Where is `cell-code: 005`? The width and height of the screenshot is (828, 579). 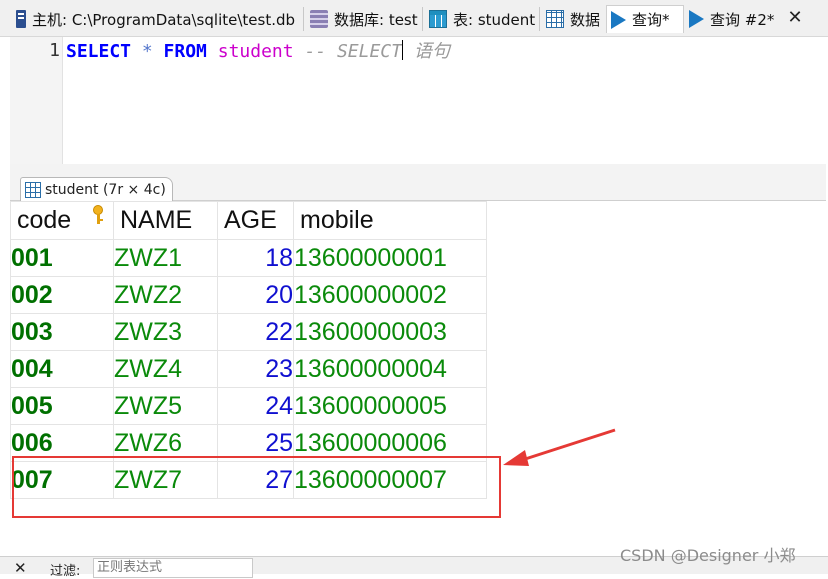 cell-code: 005 is located at coordinates (62, 406).